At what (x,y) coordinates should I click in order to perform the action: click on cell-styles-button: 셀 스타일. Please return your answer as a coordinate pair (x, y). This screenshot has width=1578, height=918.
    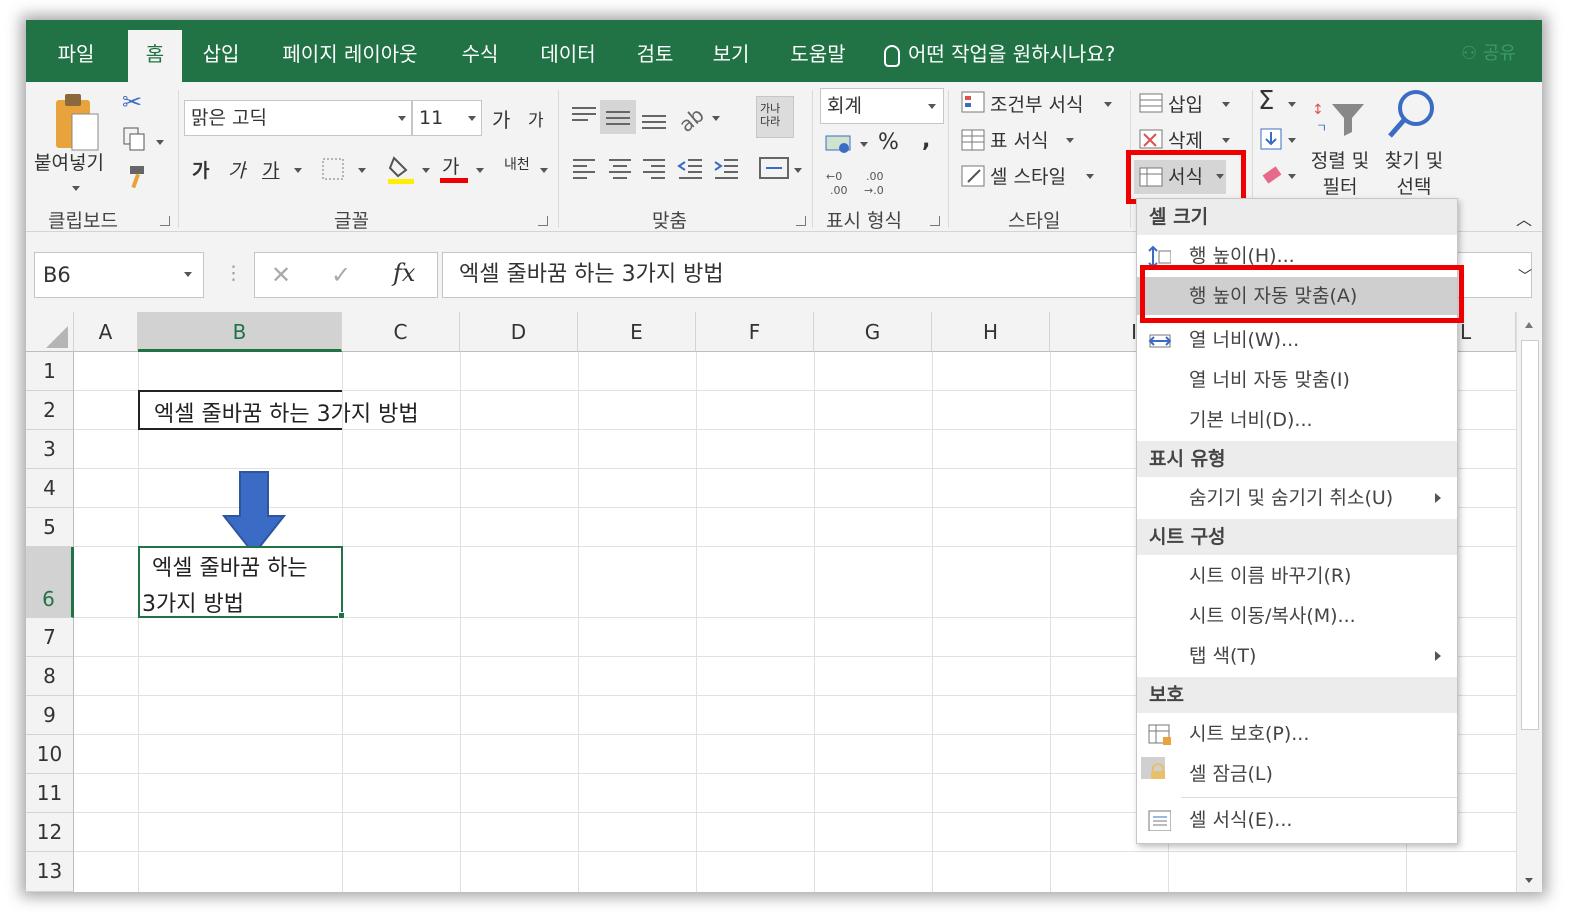
    Looking at the image, I should click on (1028, 175).